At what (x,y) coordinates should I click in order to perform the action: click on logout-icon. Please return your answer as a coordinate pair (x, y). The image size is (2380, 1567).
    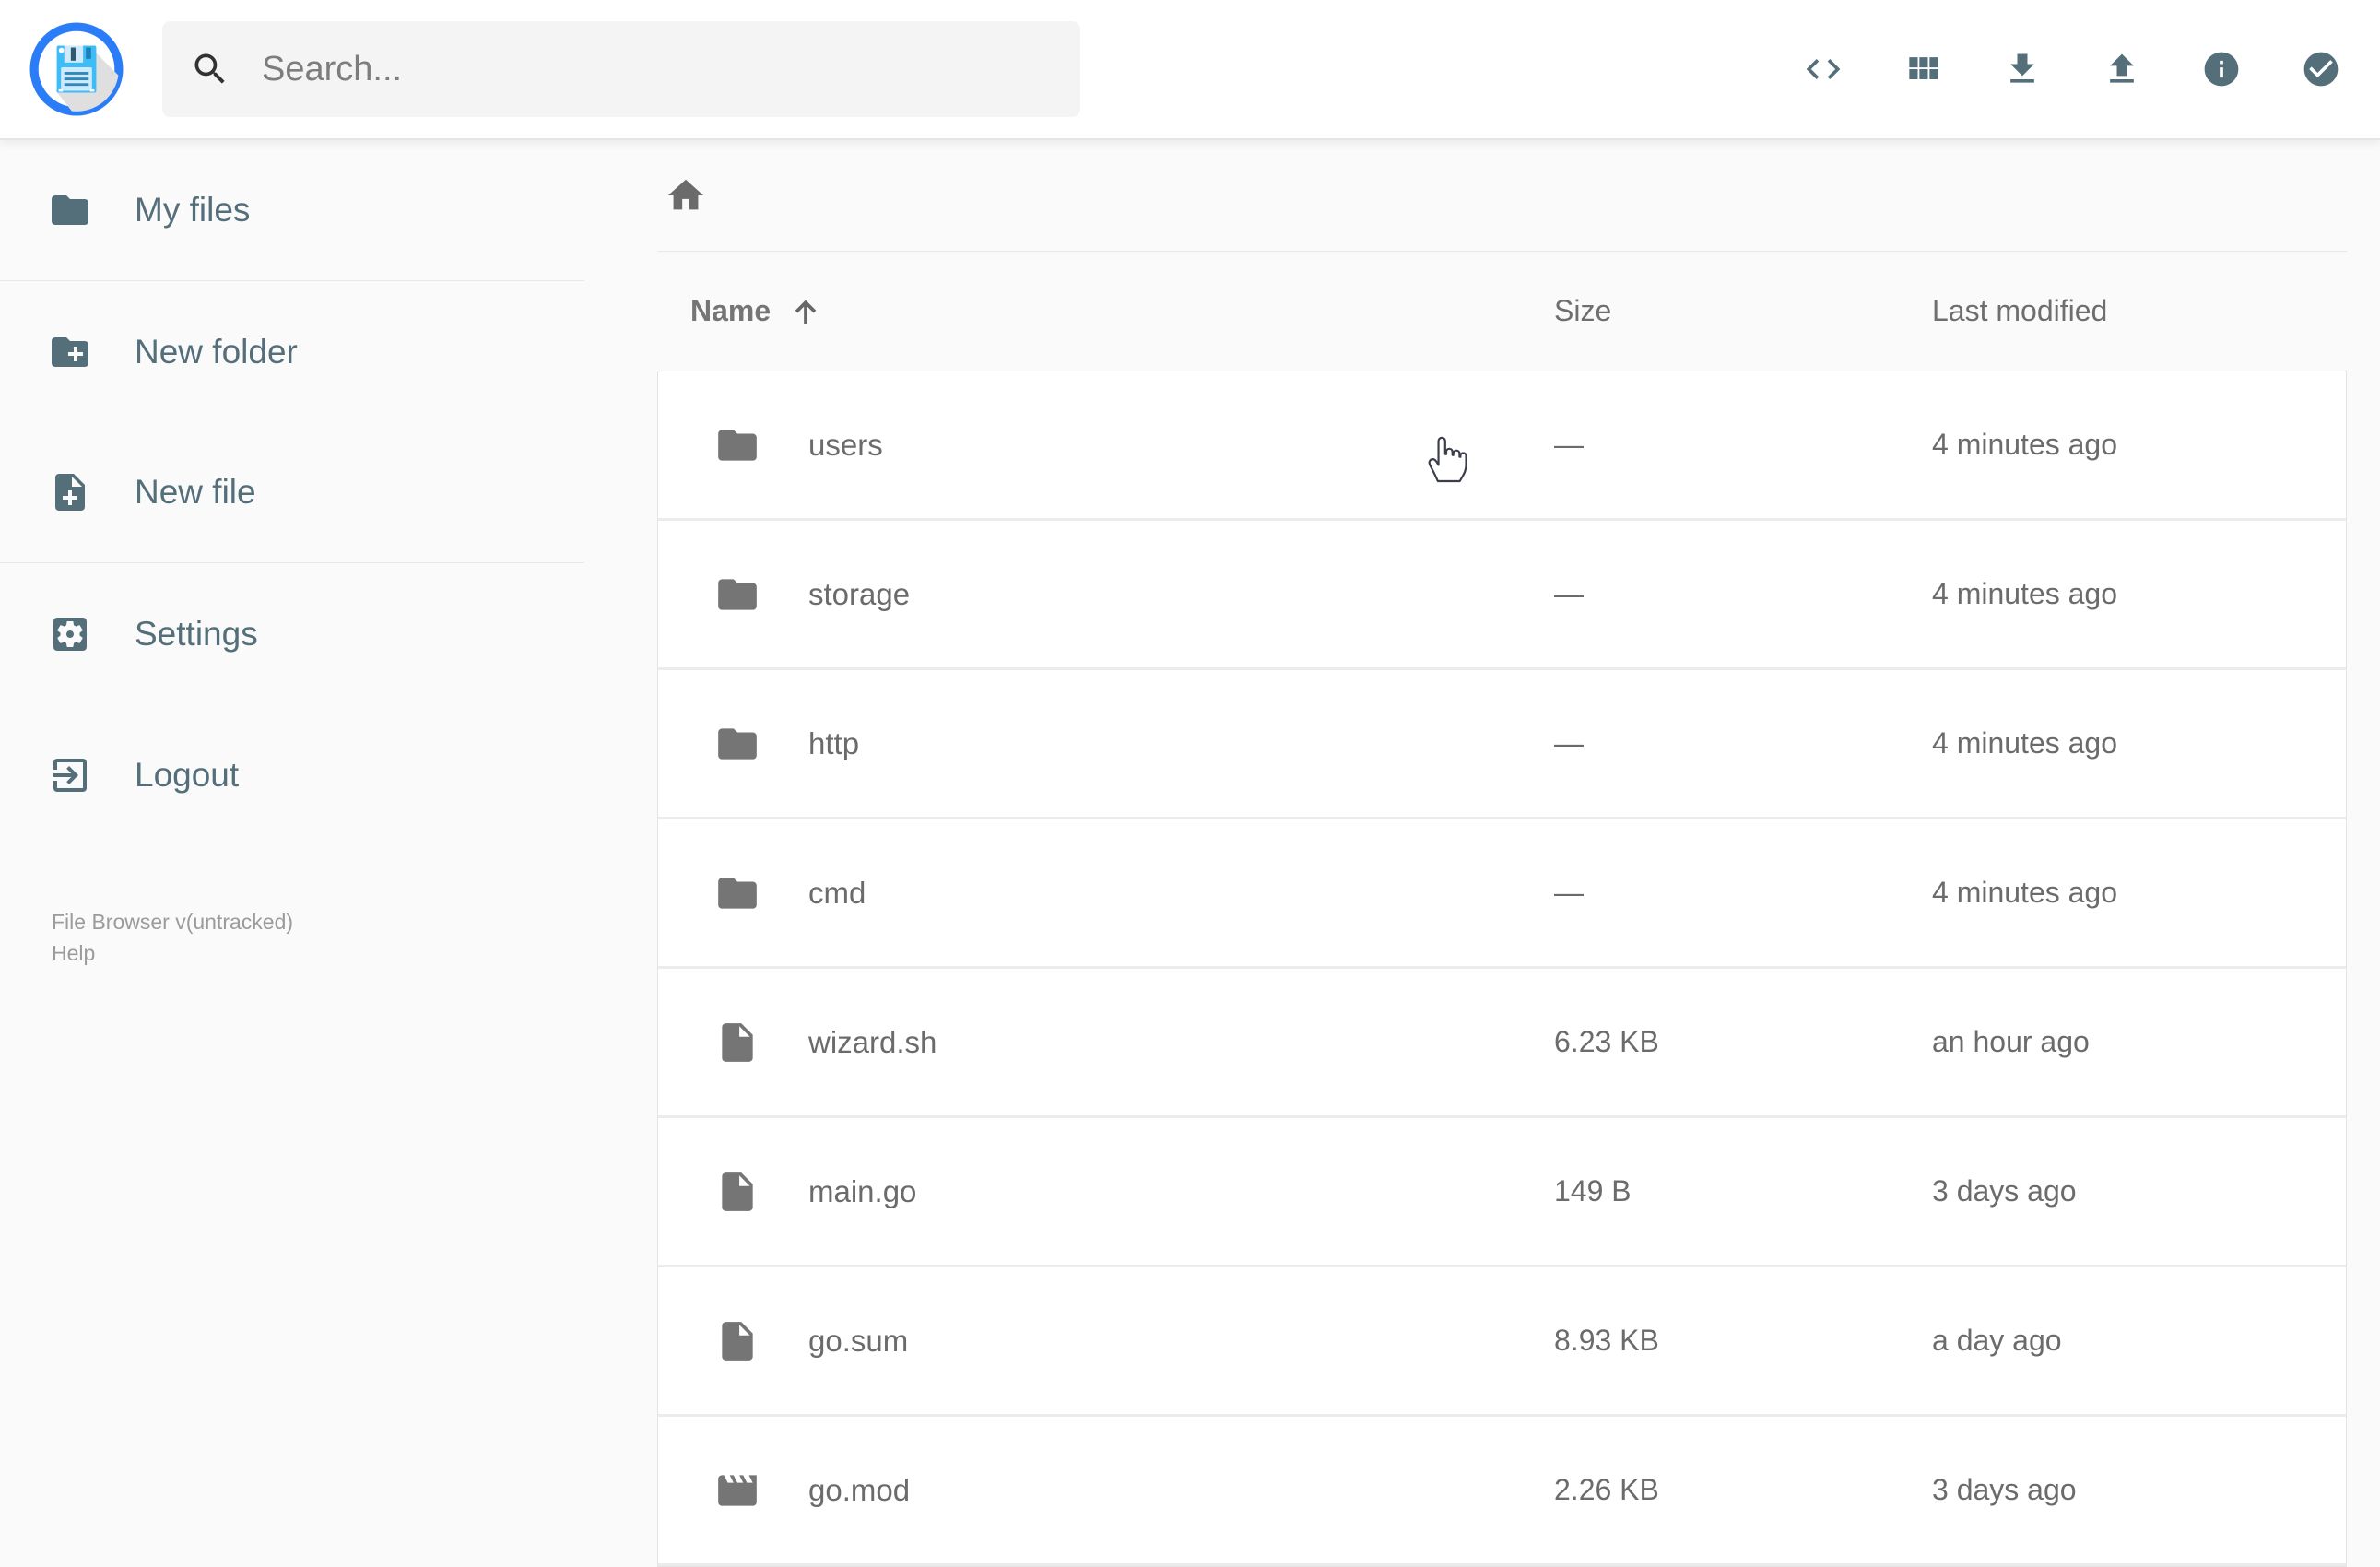
    Looking at the image, I should click on (70, 775).